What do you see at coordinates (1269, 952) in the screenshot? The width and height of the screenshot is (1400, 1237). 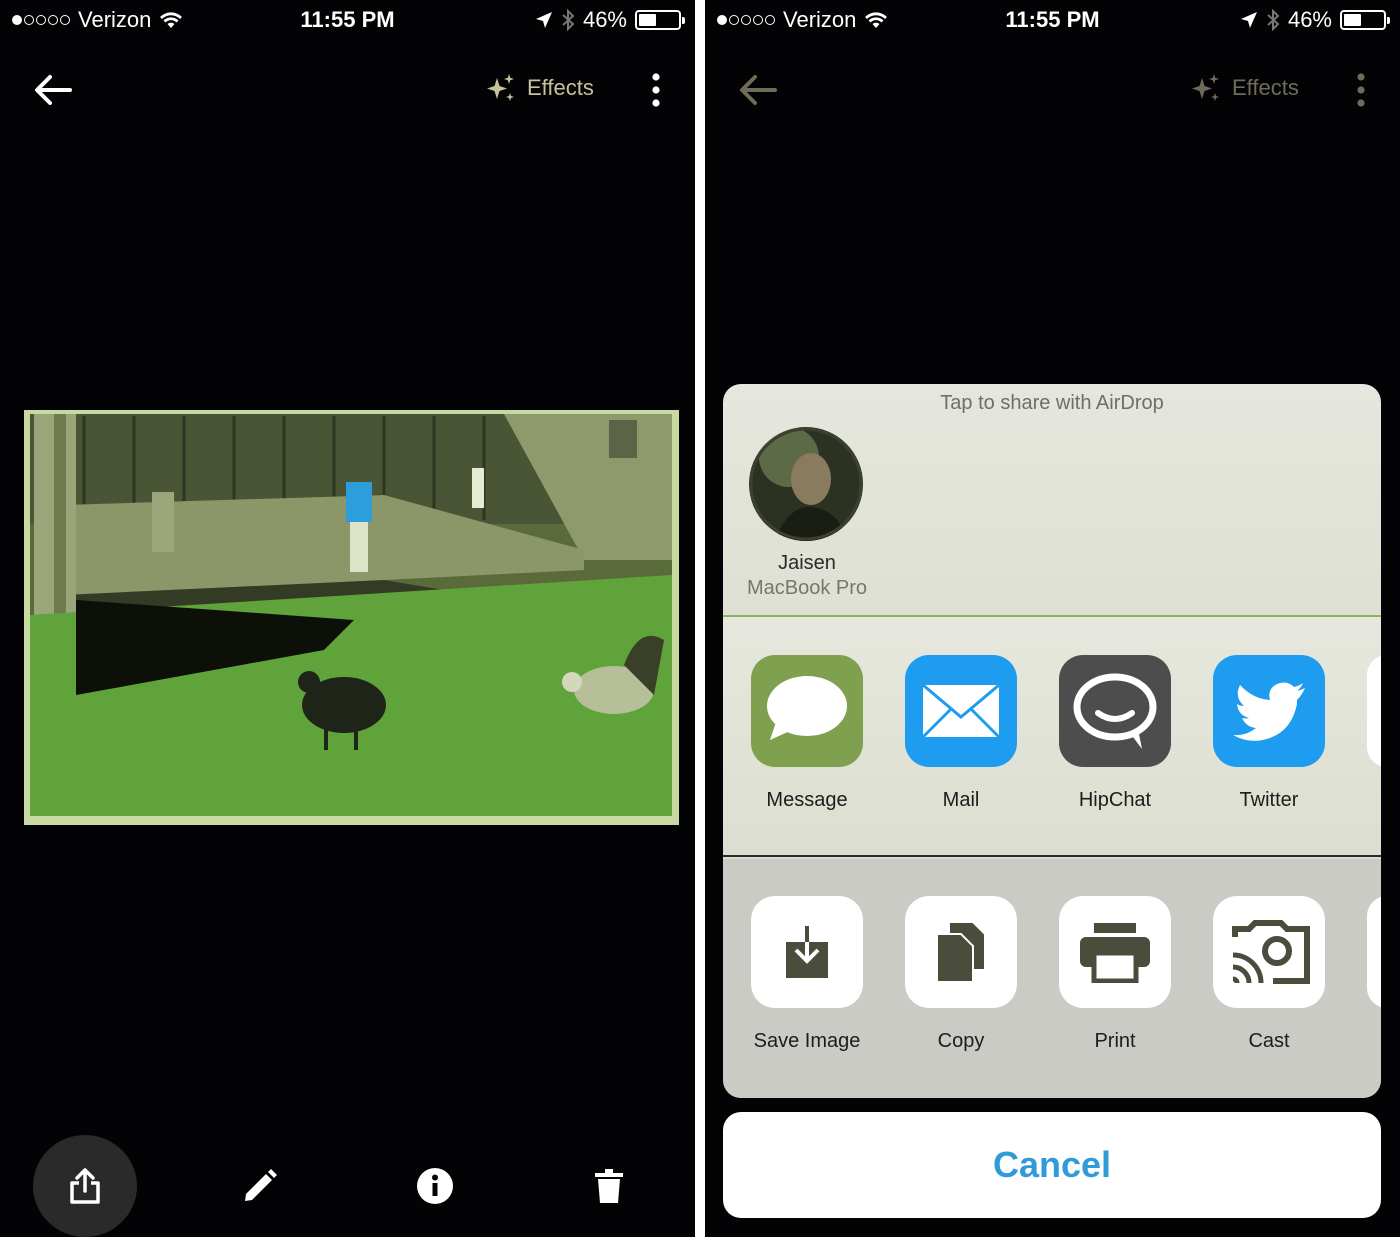 I see `cast-icon` at bounding box center [1269, 952].